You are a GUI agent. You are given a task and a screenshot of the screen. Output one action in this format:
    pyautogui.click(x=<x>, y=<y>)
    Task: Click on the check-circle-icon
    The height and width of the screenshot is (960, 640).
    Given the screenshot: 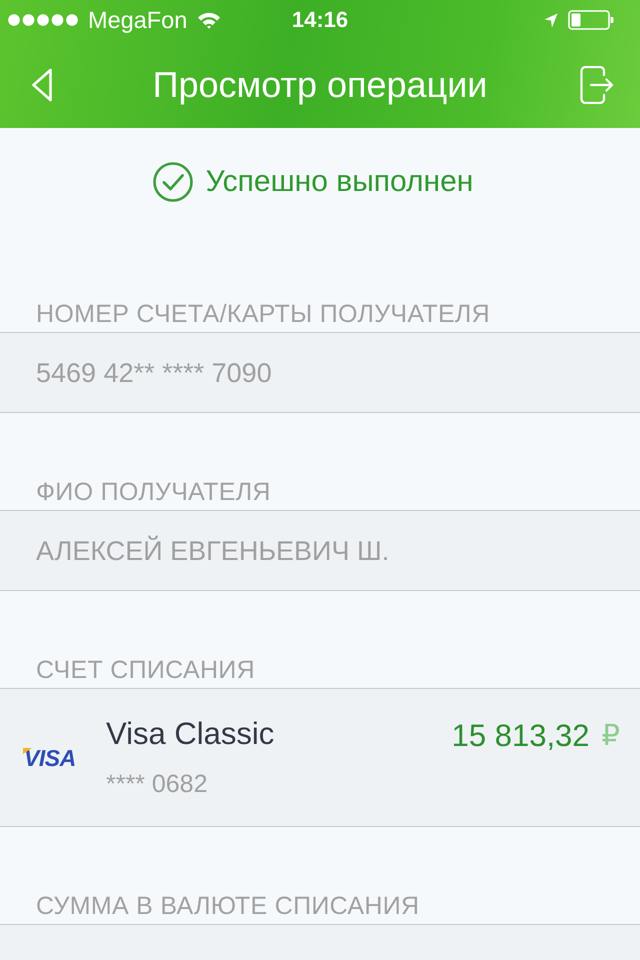 What is the action you would take?
    pyautogui.click(x=172, y=182)
    